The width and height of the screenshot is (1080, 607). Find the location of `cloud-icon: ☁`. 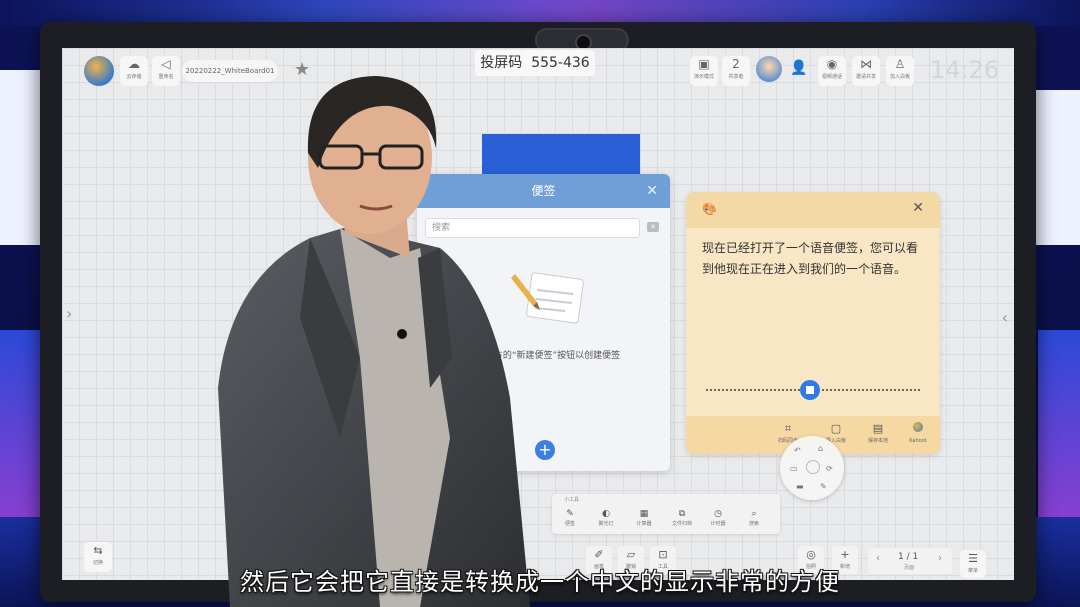

cloud-icon: ☁ is located at coordinates (134, 64).